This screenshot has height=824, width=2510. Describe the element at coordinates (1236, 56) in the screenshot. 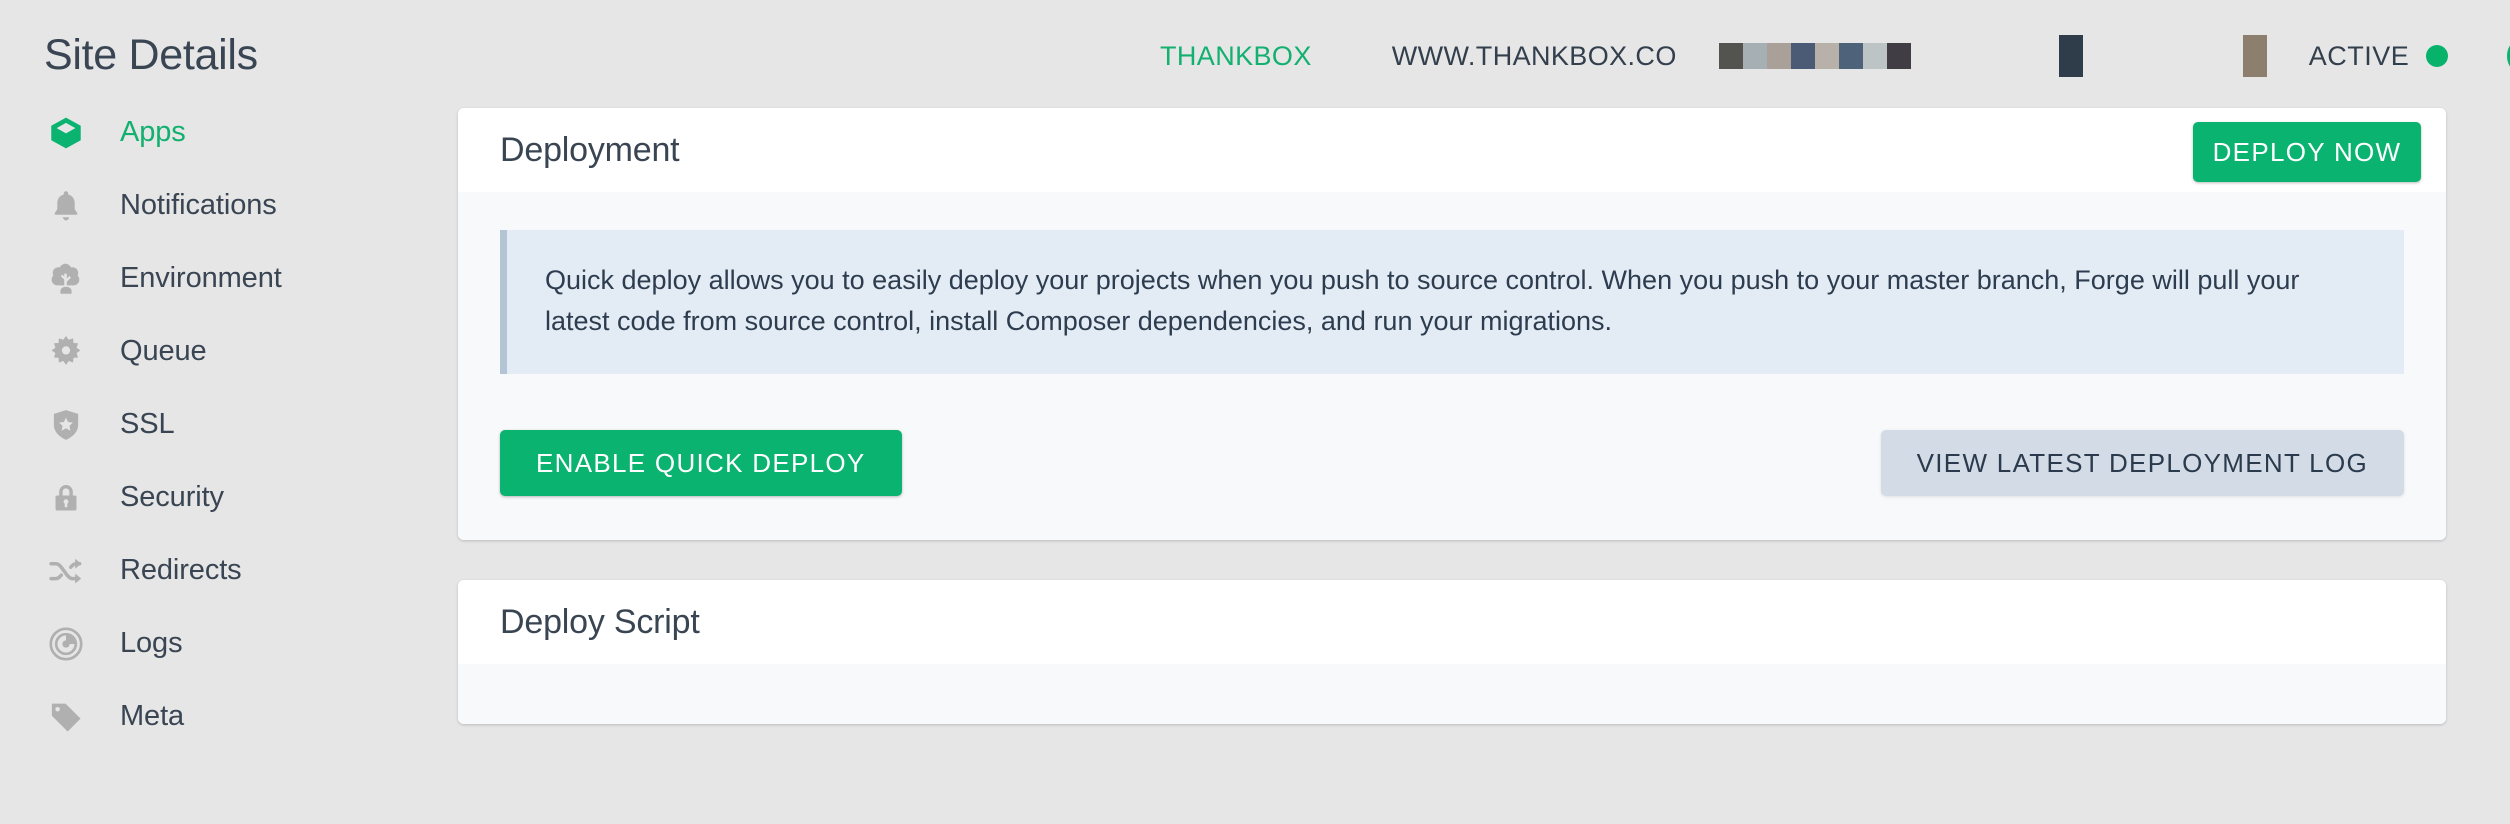

I see `site-brand-name: THANKBOX` at that location.